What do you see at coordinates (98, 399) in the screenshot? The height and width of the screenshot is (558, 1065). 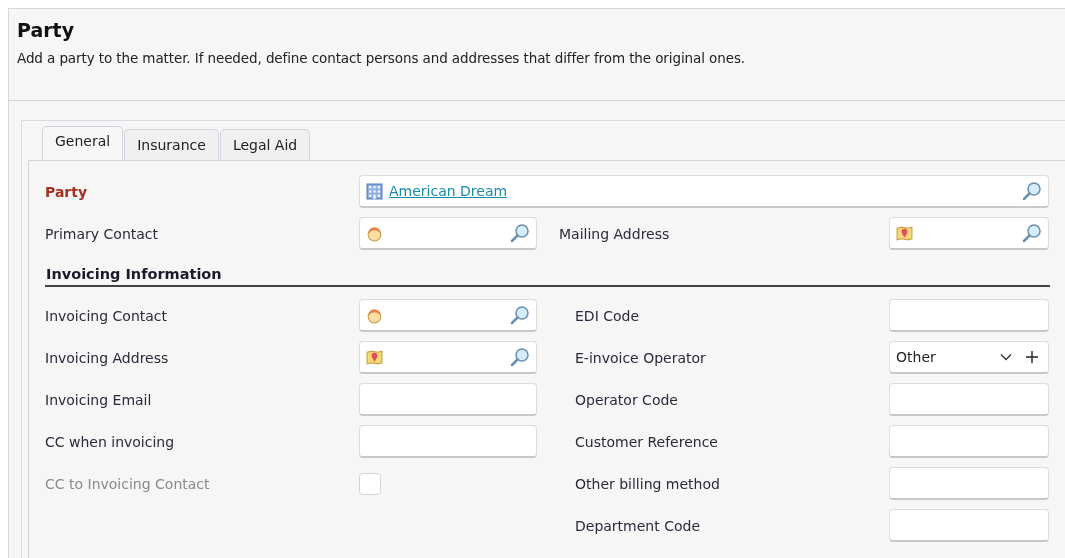 I see `field-label: Invoicing Email` at bounding box center [98, 399].